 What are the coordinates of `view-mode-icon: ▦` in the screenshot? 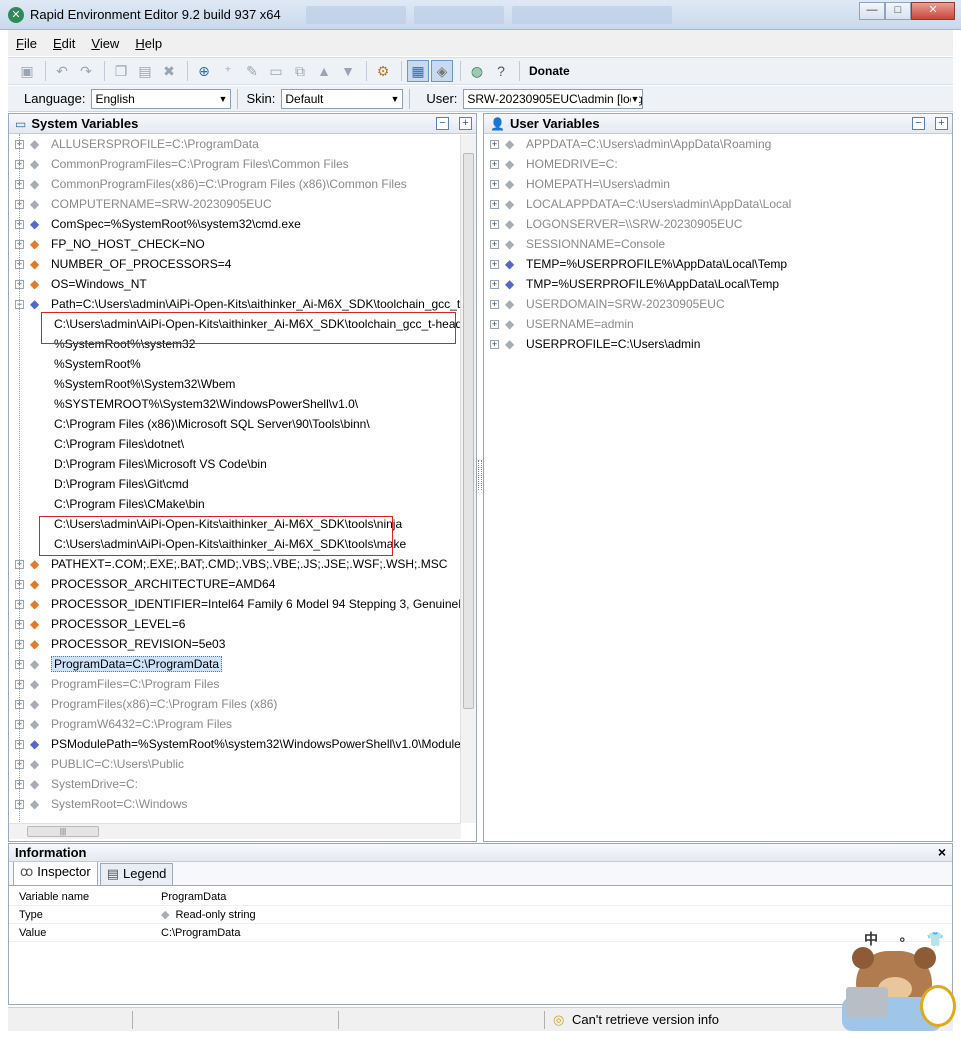 It's located at (418, 71).